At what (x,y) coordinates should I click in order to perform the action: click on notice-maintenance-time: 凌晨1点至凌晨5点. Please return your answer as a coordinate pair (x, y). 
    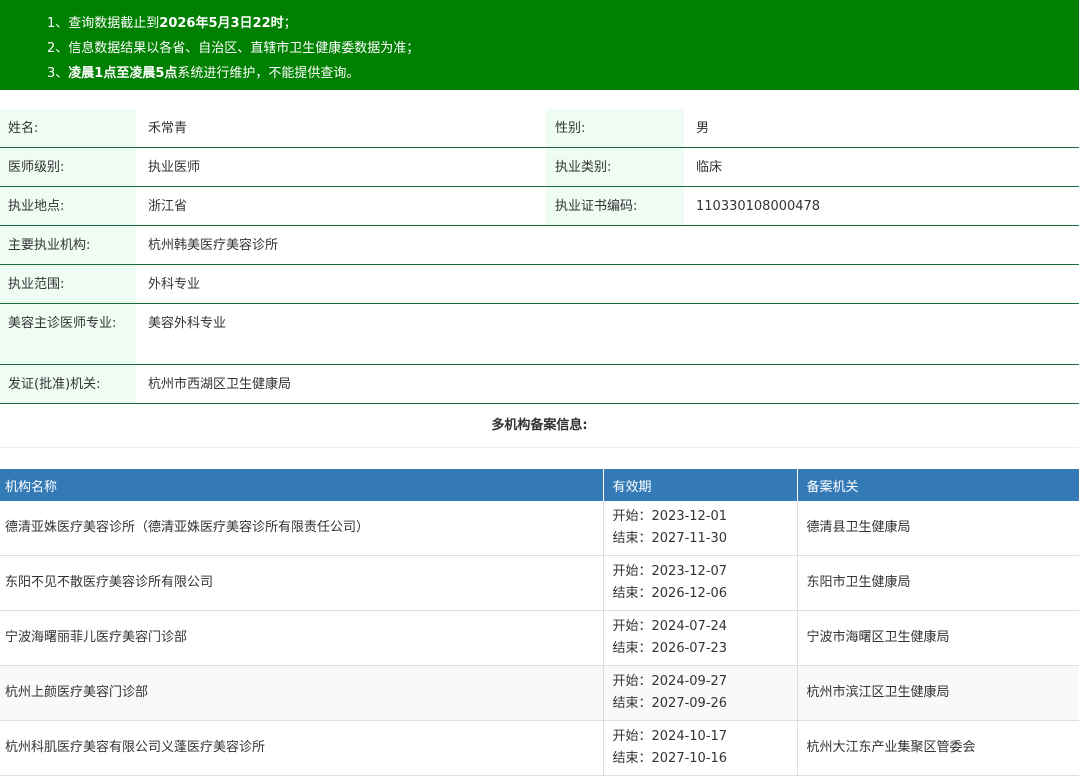
    Looking at the image, I should click on (123, 73).